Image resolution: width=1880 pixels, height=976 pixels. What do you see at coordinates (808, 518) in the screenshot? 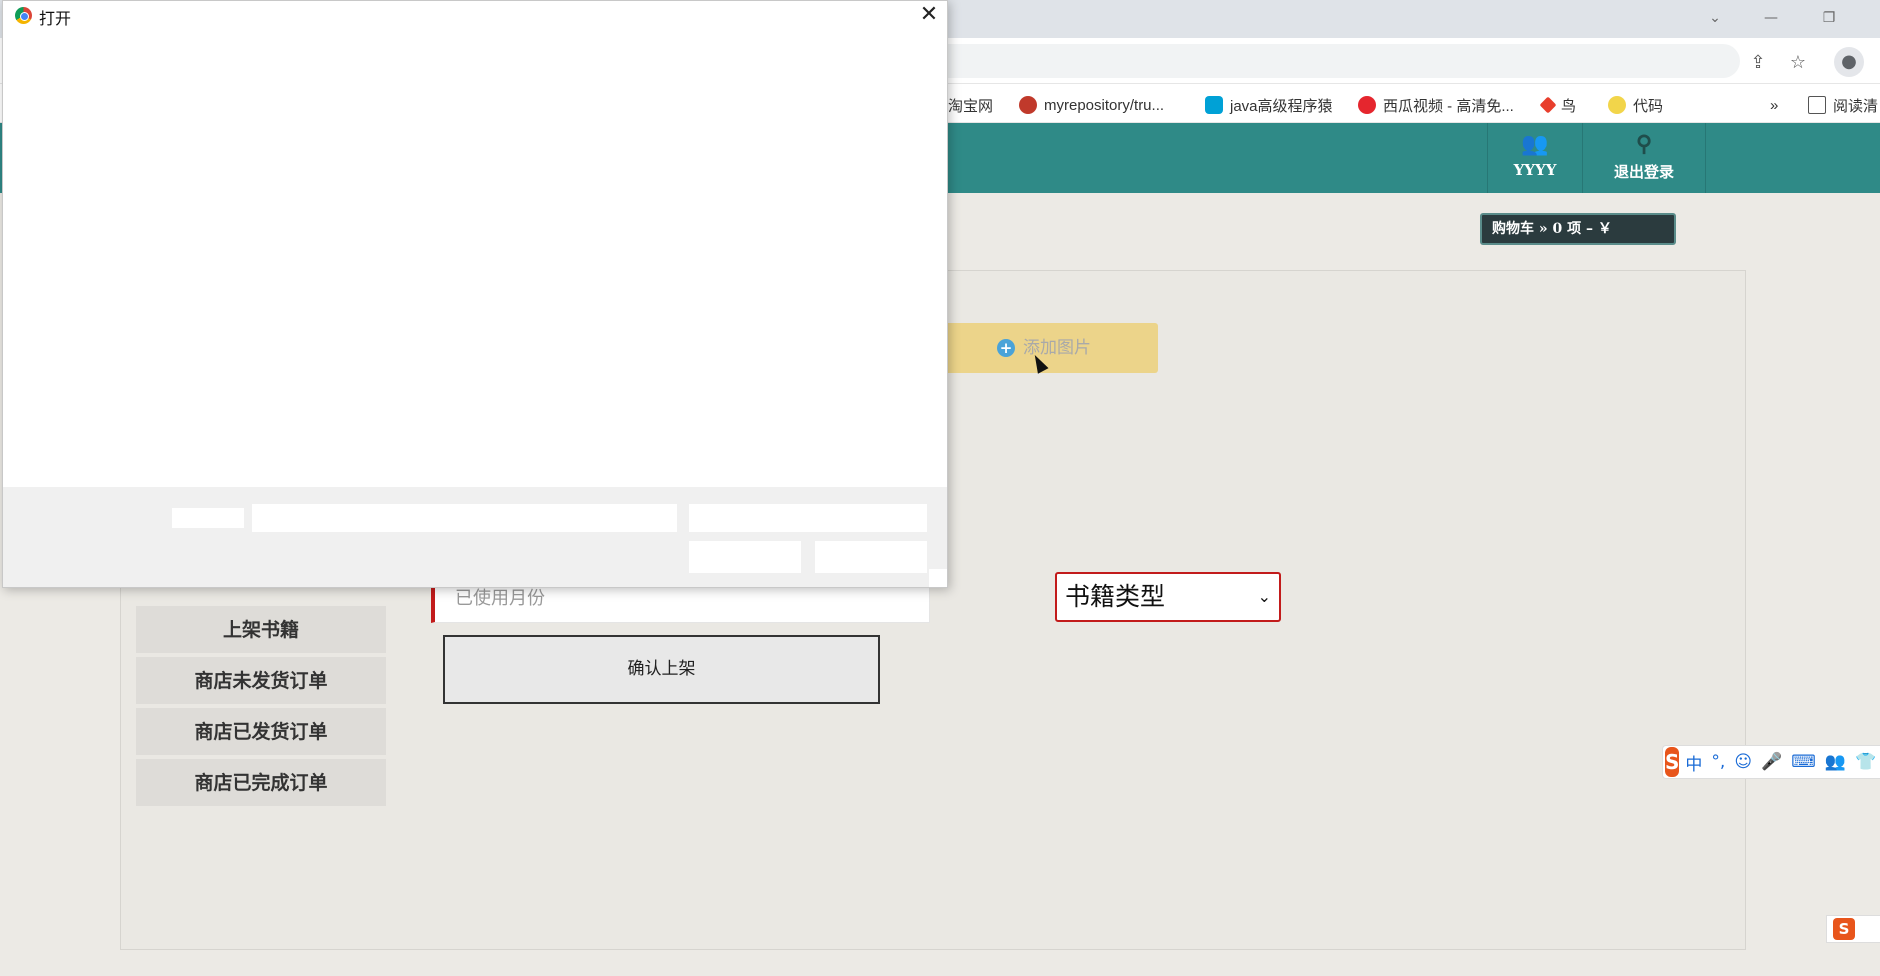
I see `file-type-select` at bounding box center [808, 518].